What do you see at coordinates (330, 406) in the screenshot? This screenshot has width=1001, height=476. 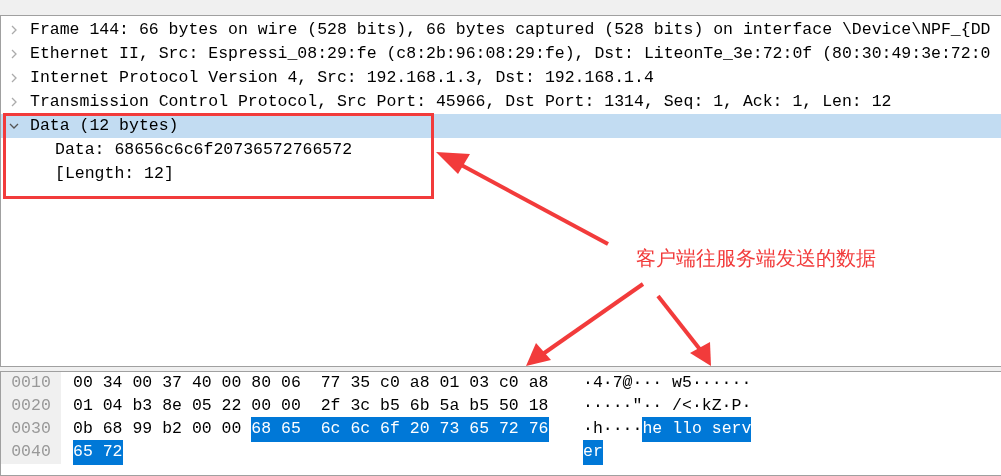 I see `hex-byte: 2f` at bounding box center [330, 406].